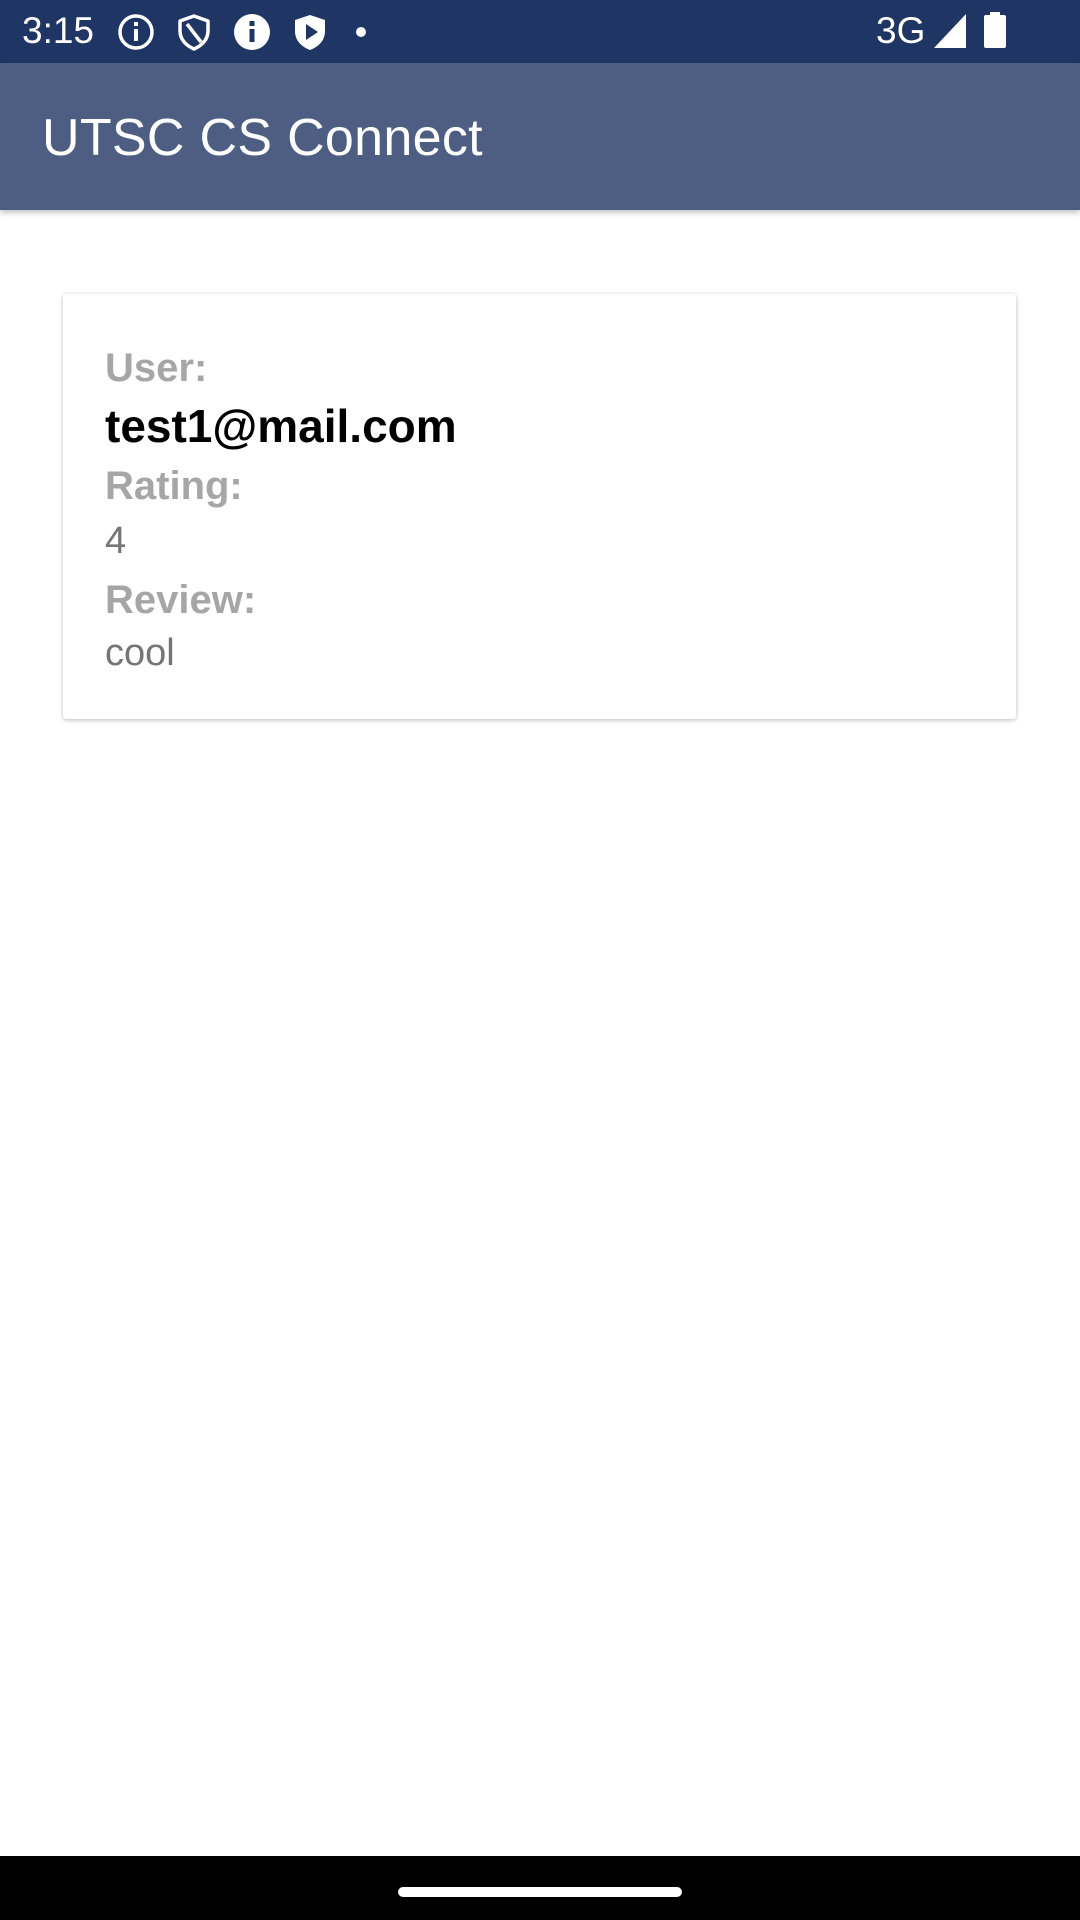 This screenshot has height=1920, width=1080. I want to click on shield-outline-icon, so click(194, 32).